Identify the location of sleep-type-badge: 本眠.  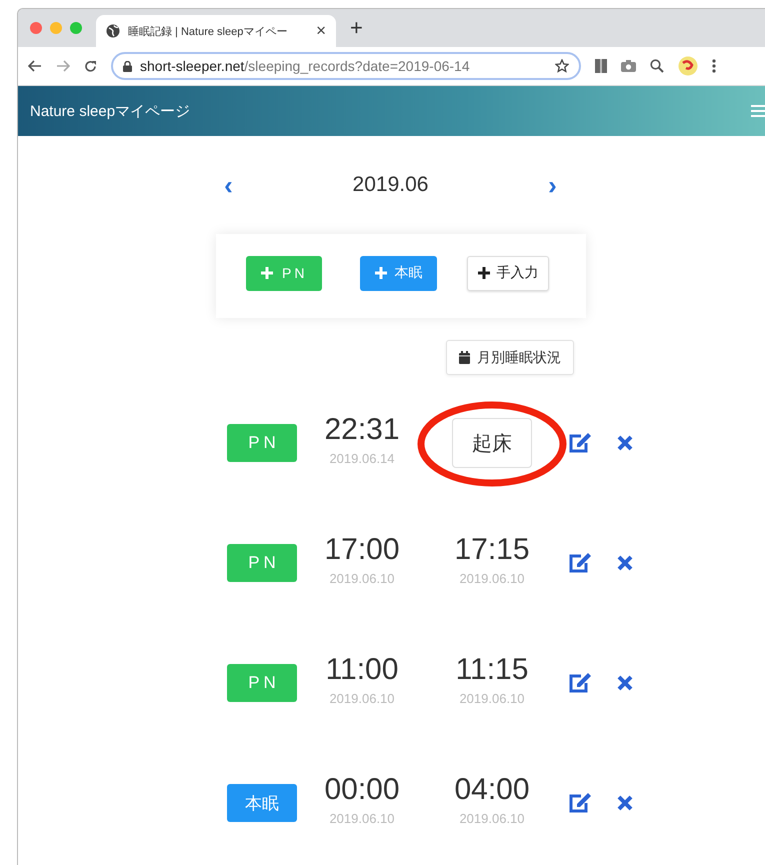
(262, 803).